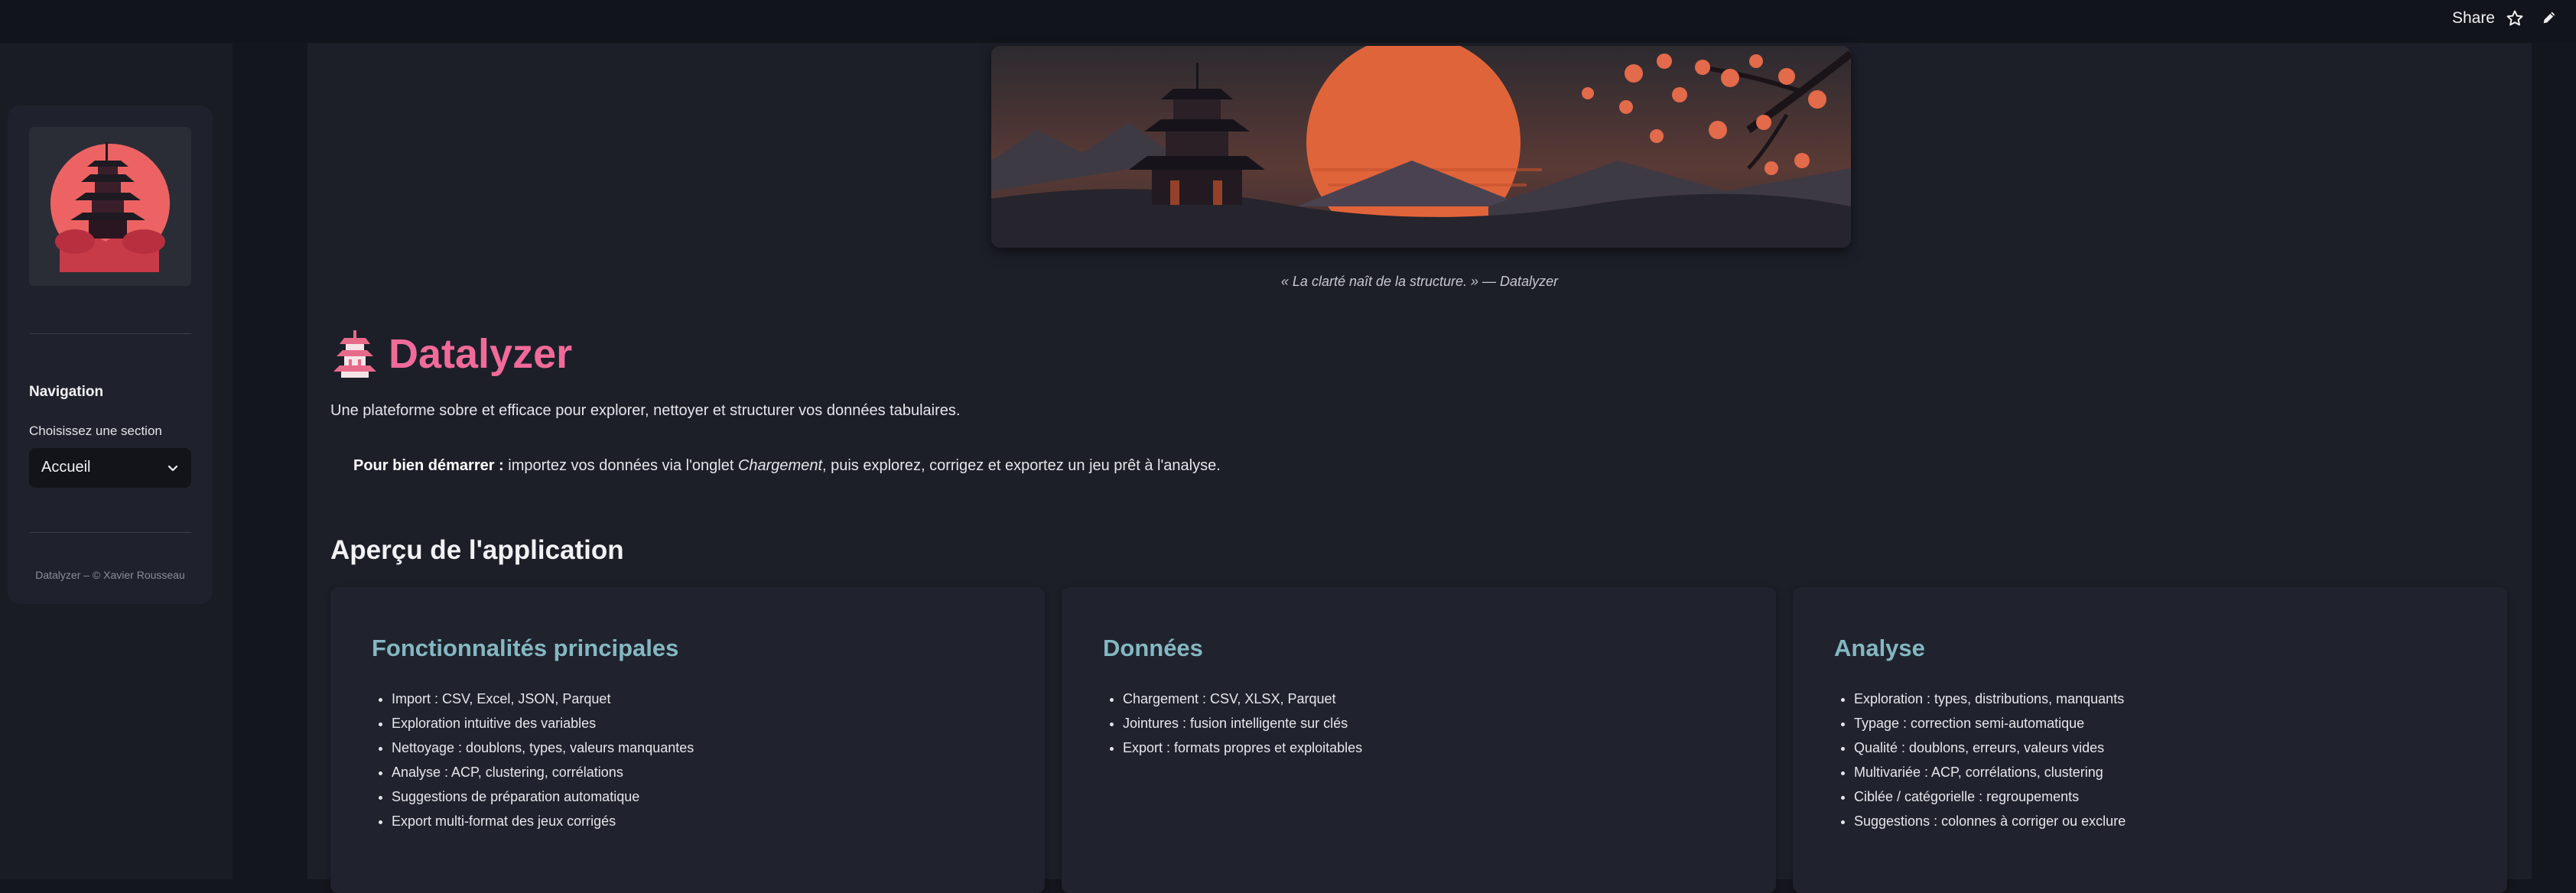 This screenshot has height=893, width=2576. What do you see at coordinates (110, 334) in the screenshot?
I see `sidebar-divider-top` at bounding box center [110, 334].